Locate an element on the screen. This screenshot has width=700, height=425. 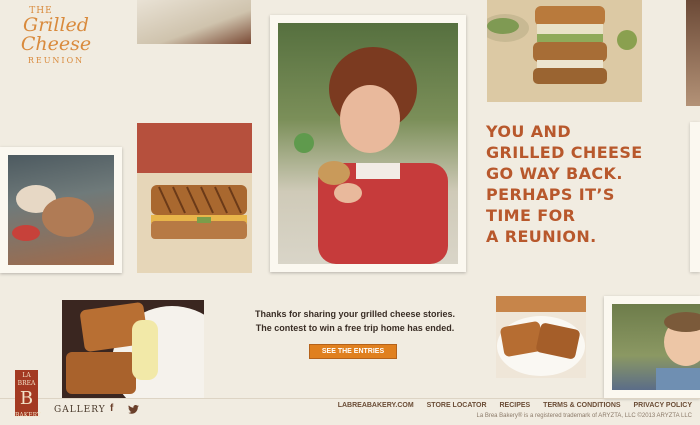
vintage-toddler-illustration is located at coordinates (53, 213).